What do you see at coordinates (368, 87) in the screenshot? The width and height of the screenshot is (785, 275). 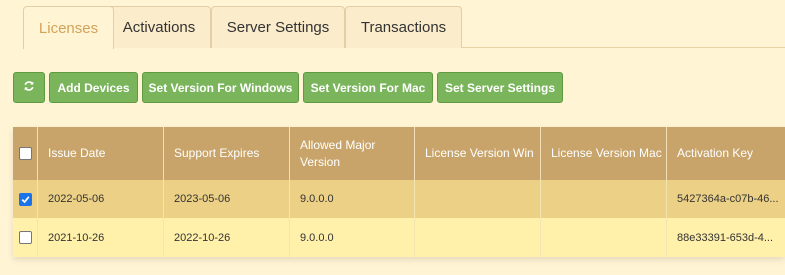 I see `set-version-mac-button: Set Version For Mac` at bounding box center [368, 87].